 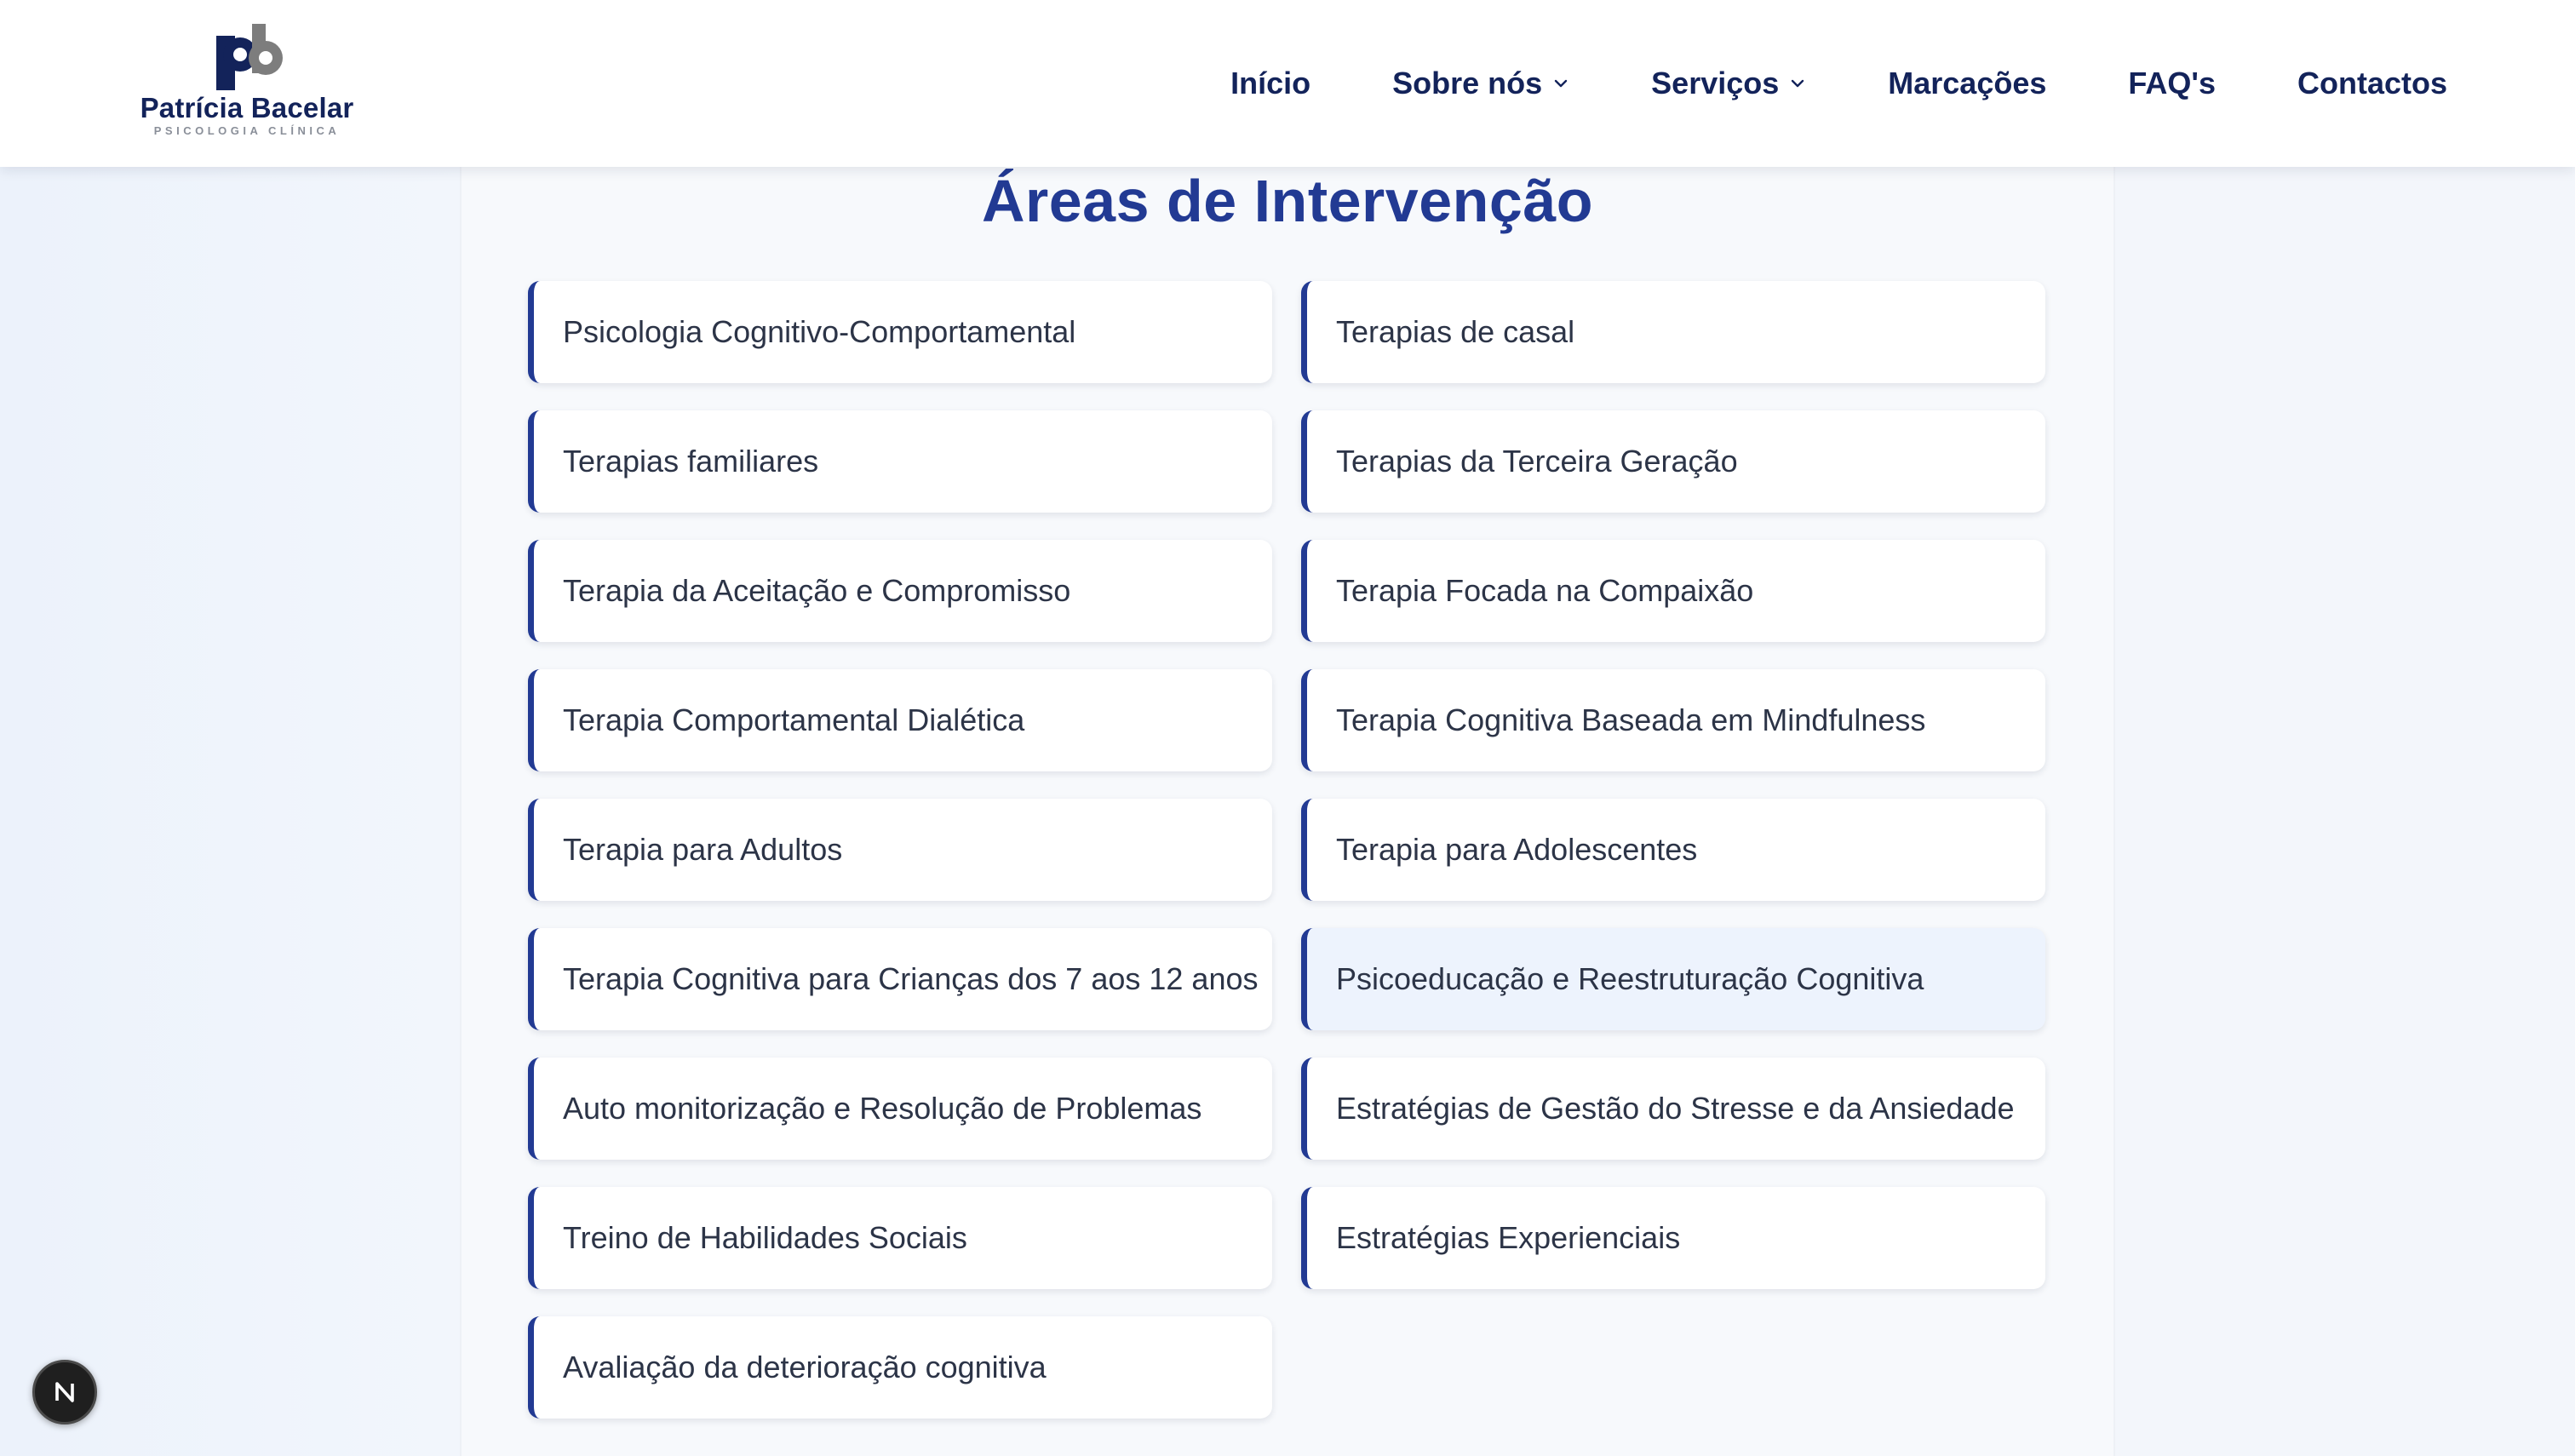 I want to click on logo-pb-icon, so click(x=249, y=57).